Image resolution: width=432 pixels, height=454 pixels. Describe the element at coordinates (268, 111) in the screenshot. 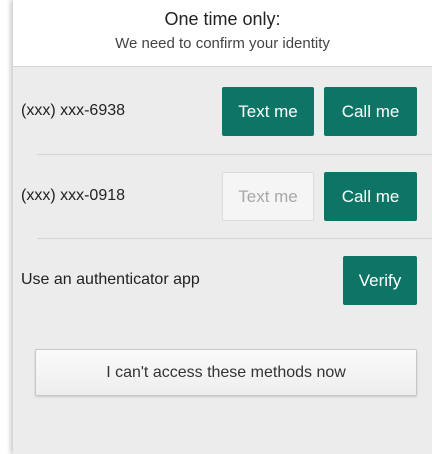

I see `text-me-button-1: Text me` at that location.